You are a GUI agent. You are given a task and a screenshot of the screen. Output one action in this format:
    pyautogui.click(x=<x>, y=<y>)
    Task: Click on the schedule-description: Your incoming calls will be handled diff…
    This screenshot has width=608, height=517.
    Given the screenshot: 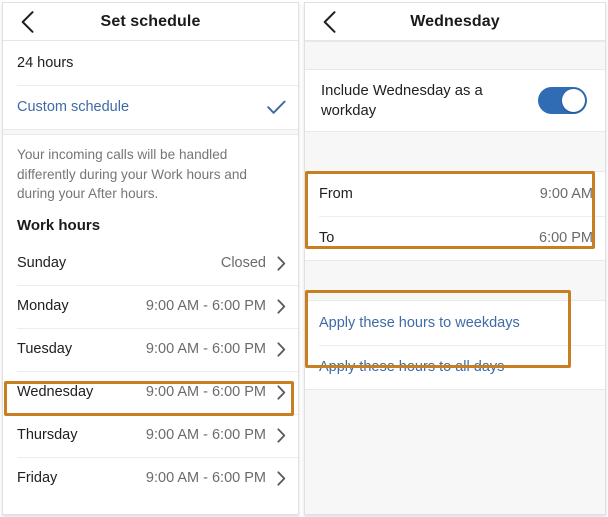 What is the action you would take?
    pyautogui.click(x=150, y=169)
    